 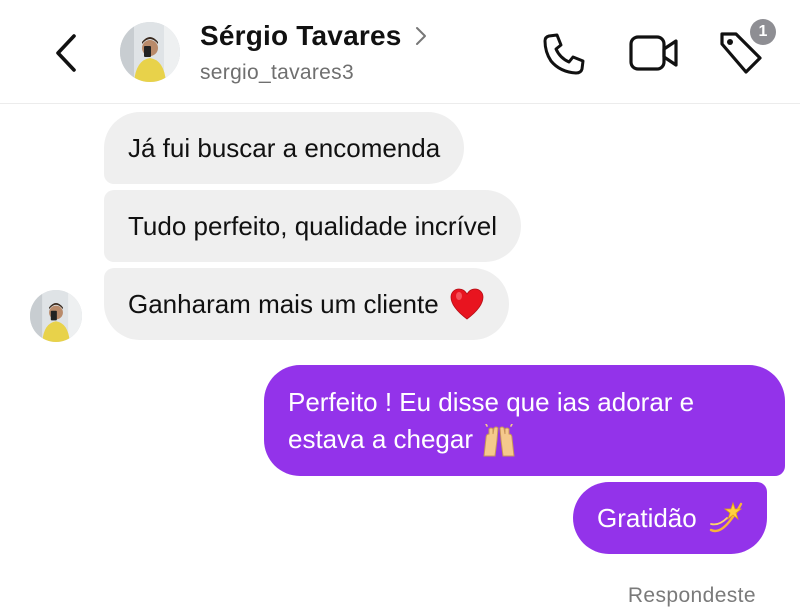 What do you see at coordinates (691, 595) in the screenshot?
I see `reply-status: Respondeste` at bounding box center [691, 595].